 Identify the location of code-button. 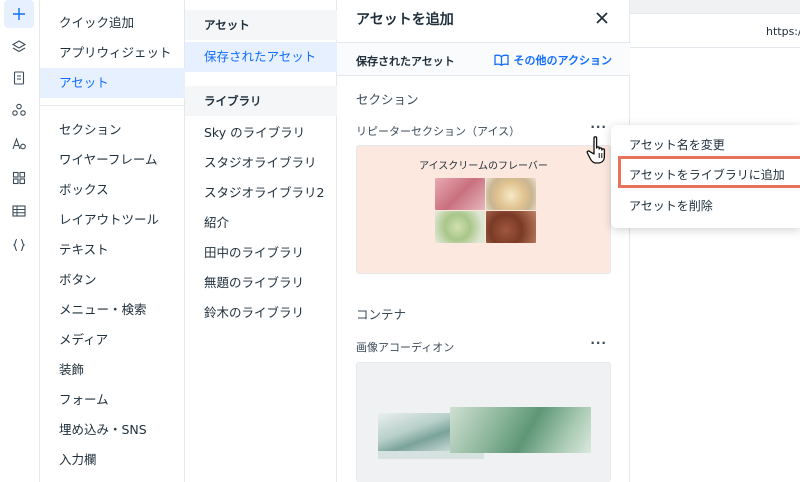
(19, 245).